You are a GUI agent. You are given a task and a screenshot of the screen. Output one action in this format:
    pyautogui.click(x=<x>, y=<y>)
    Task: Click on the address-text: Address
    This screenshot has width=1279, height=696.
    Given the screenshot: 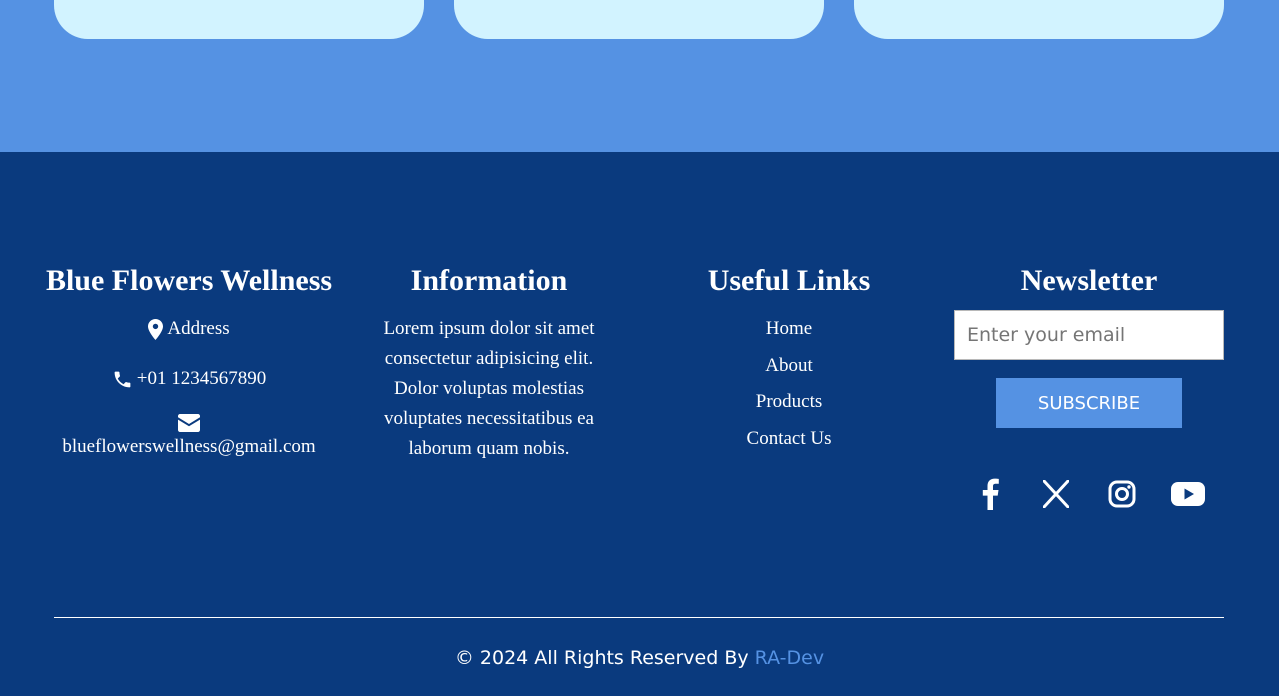 What is the action you would take?
    pyautogui.click(x=198, y=328)
    